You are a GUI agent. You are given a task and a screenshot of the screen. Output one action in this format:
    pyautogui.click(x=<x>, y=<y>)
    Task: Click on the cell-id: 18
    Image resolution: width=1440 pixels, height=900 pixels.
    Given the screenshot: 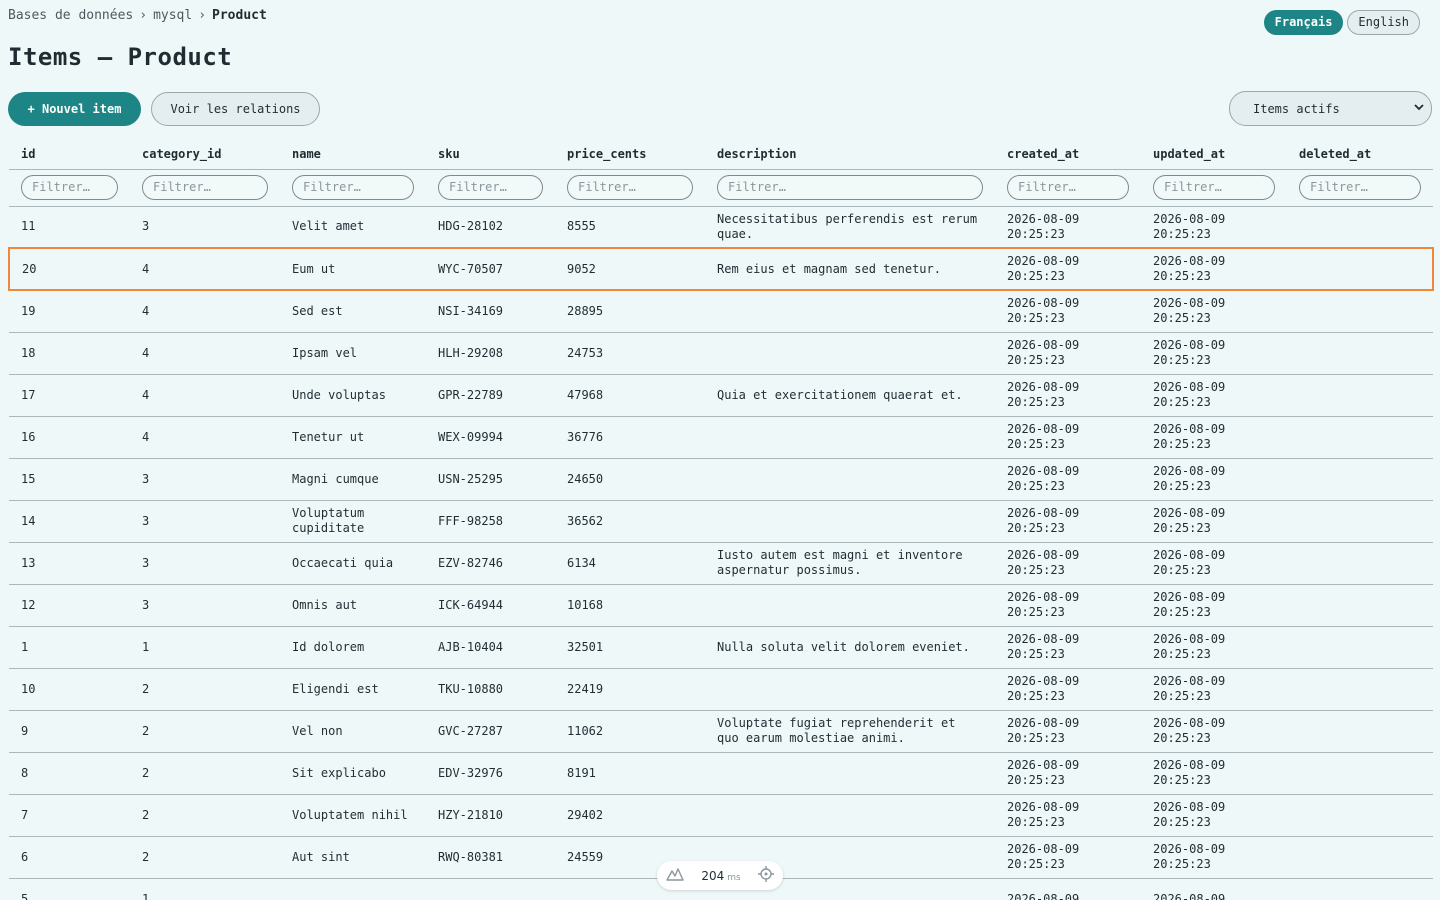 What is the action you would take?
    pyautogui.click(x=69, y=353)
    